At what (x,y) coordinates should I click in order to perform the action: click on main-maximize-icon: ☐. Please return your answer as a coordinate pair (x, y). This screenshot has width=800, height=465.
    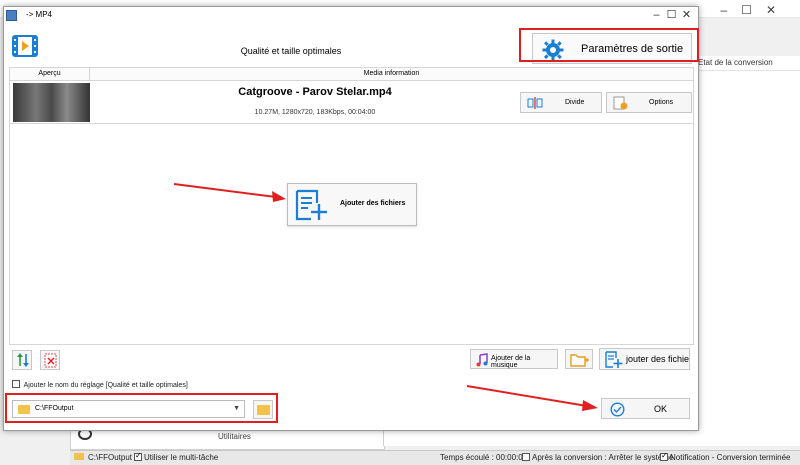
    Looking at the image, I should click on (753, 10).